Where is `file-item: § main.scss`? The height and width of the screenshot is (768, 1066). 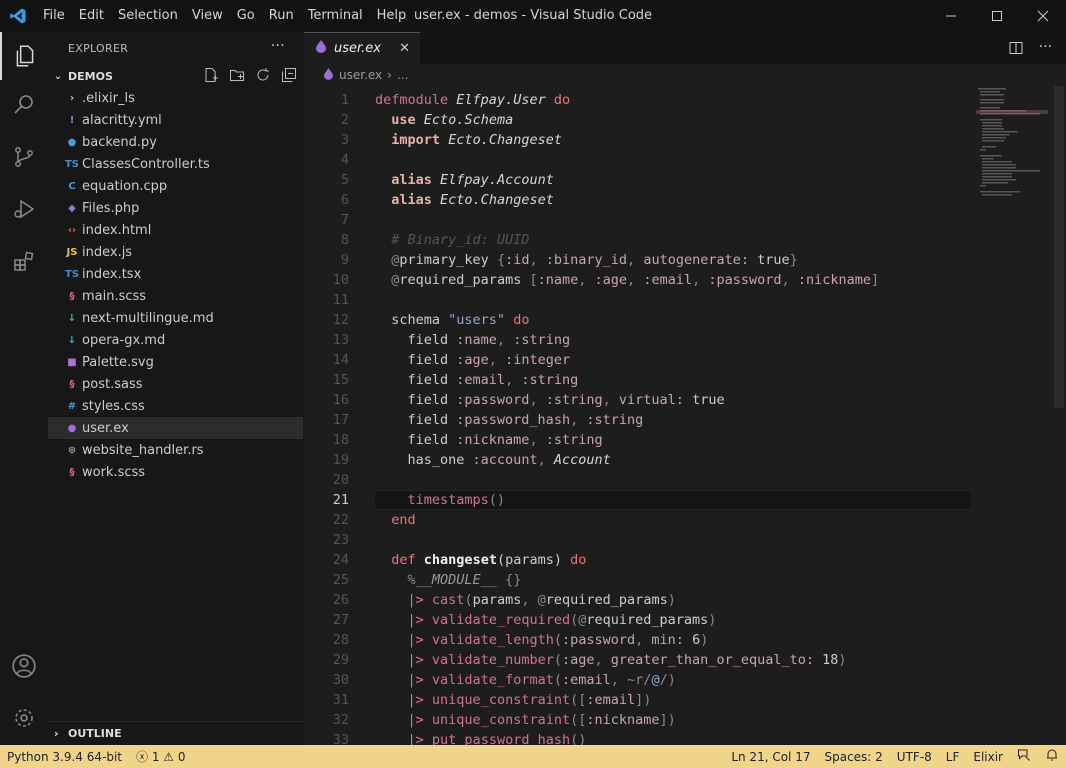 file-item: § main.scss is located at coordinates (175, 296).